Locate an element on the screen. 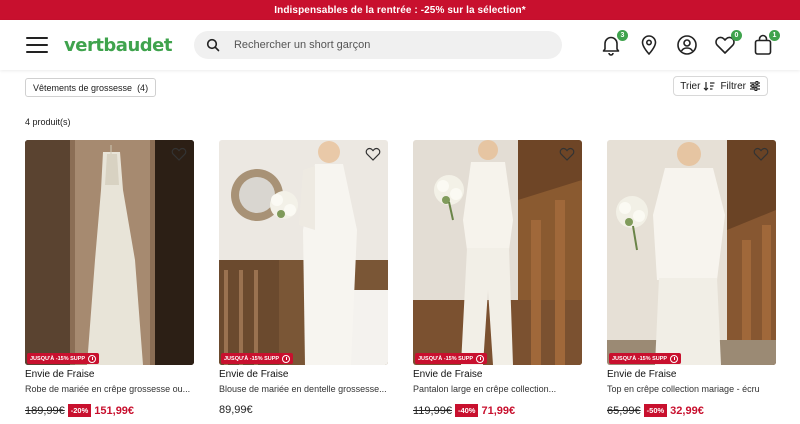  discount-badge: -50% is located at coordinates (655, 410).